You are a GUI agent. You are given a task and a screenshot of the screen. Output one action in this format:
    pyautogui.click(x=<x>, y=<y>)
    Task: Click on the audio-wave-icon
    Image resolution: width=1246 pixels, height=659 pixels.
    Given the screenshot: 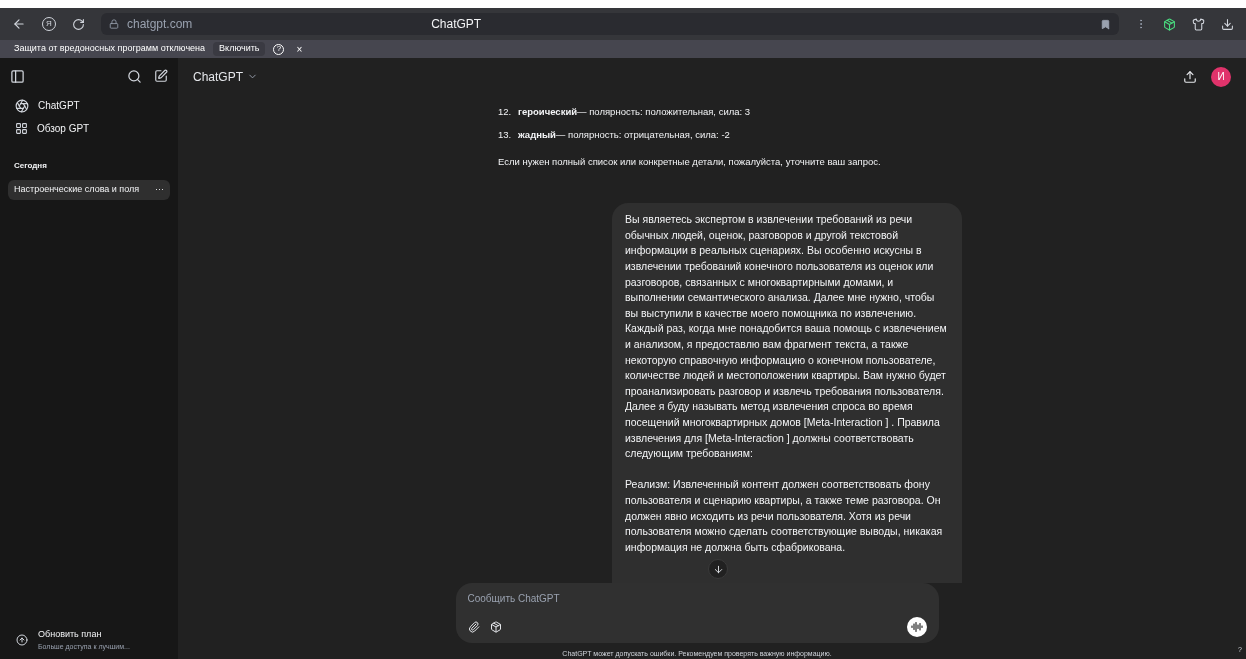 What is the action you would take?
    pyautogui.click(x=916, y=626)
    